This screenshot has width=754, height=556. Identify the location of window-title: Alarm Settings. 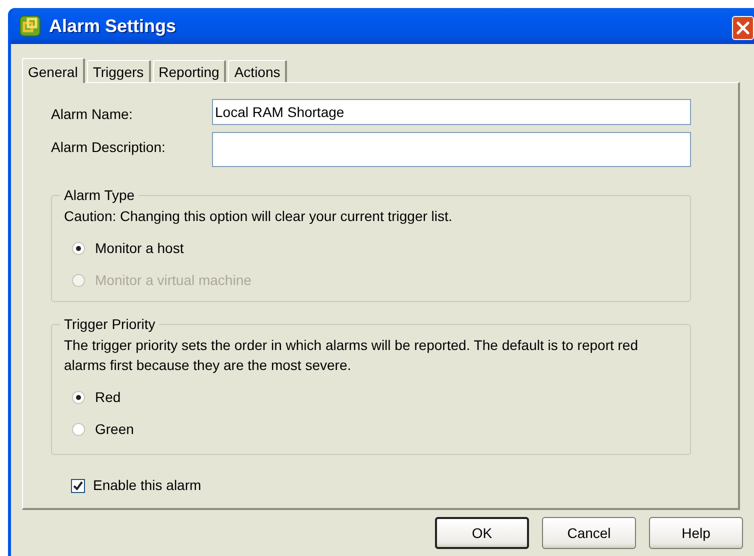
(112, 26).